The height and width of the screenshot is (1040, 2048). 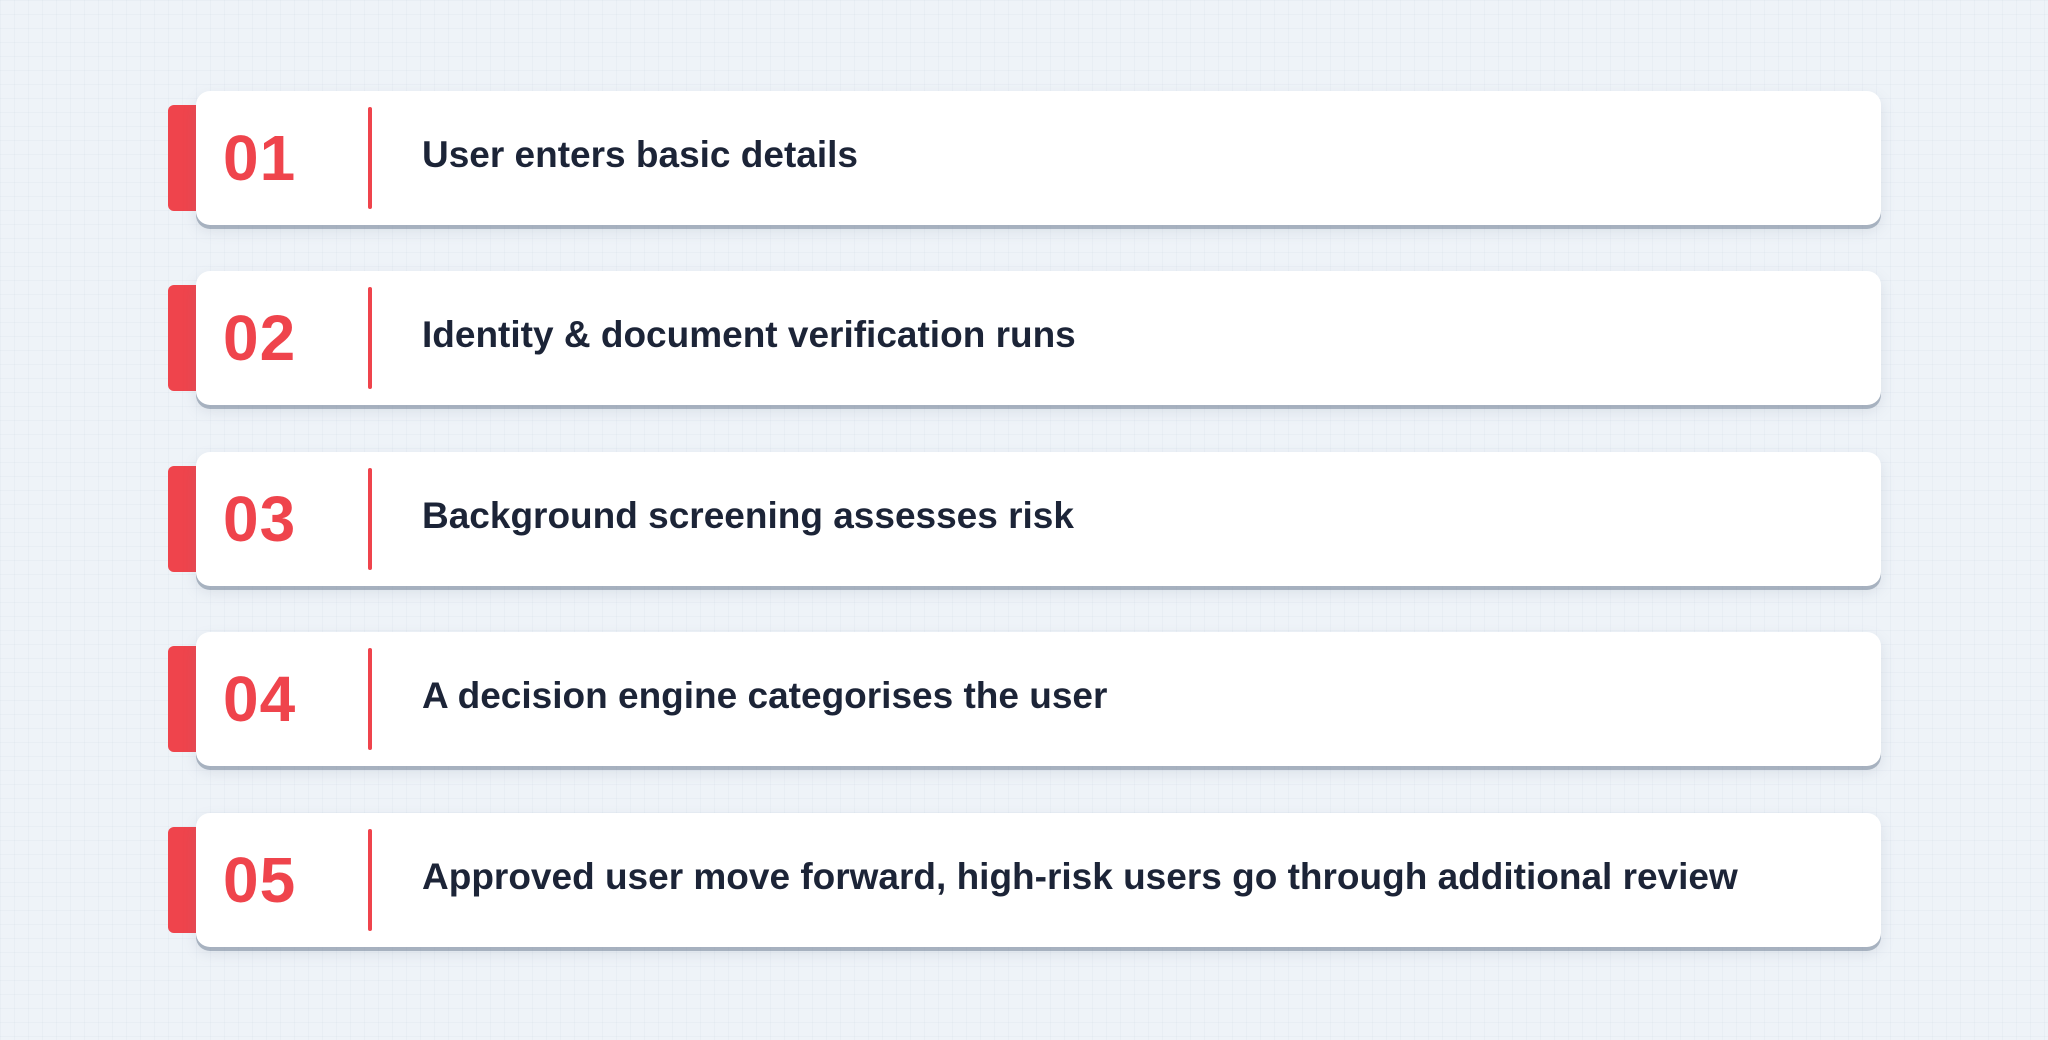 I want to click on step-text: Identity & document verification runs, so click(x=749, y=334).